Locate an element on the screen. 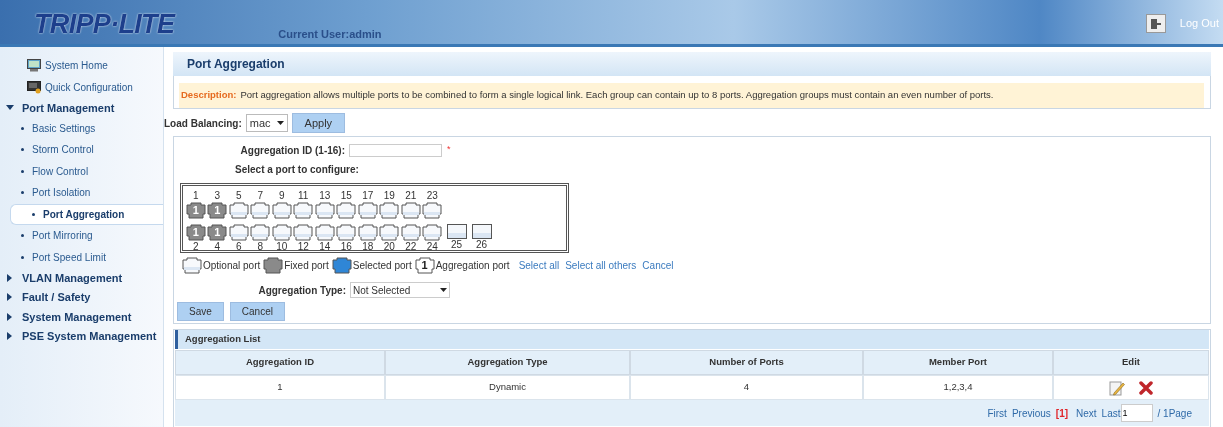 The height and width of the screenshot is (427, 1223). sidebar-item: System Home is located at coordinates (81, 65).